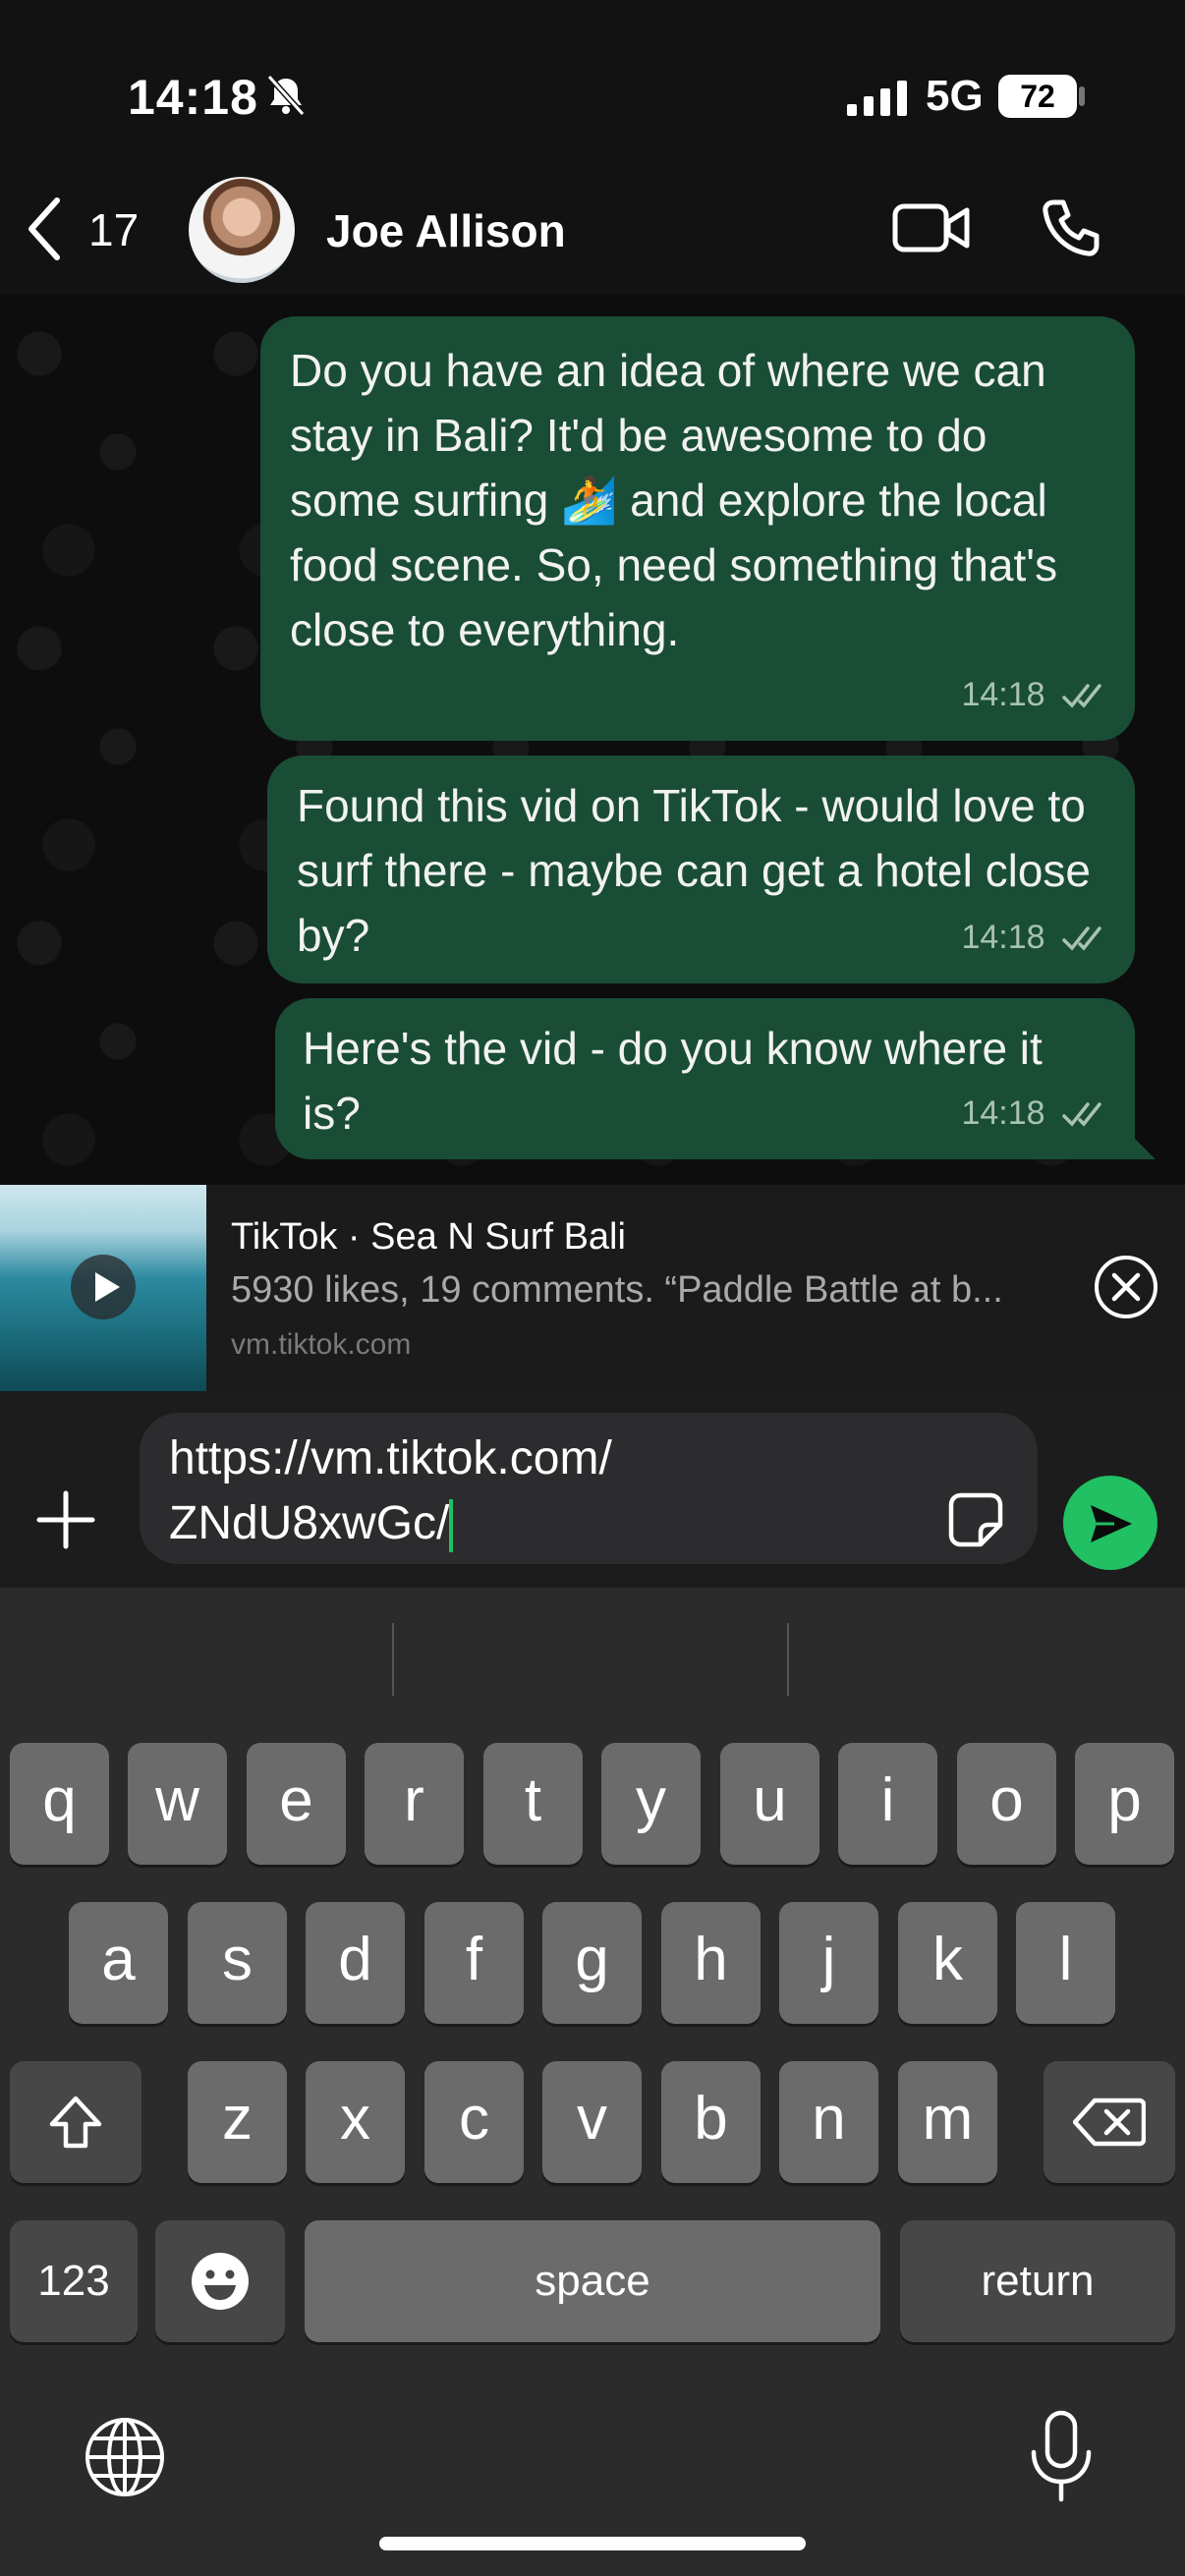 The image size is (1185, 2576). Describe the element at coordinates (1126, 1287) in the screenshot. I see `close-icon` at that location.